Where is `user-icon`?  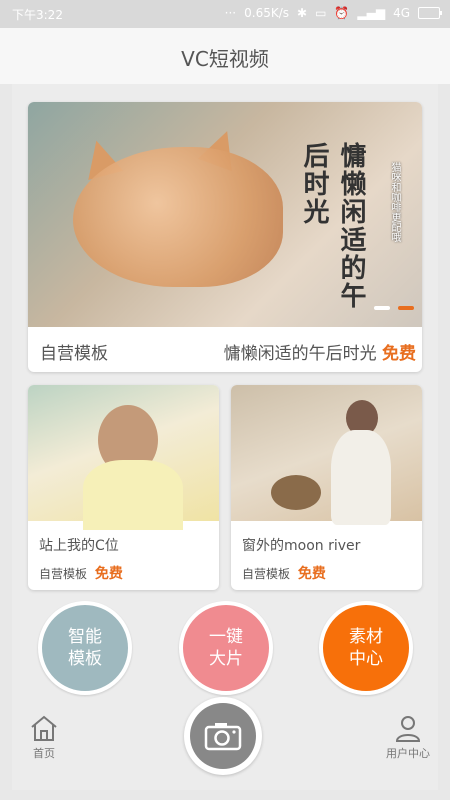
user-icon is located at coordinates (408, 729).